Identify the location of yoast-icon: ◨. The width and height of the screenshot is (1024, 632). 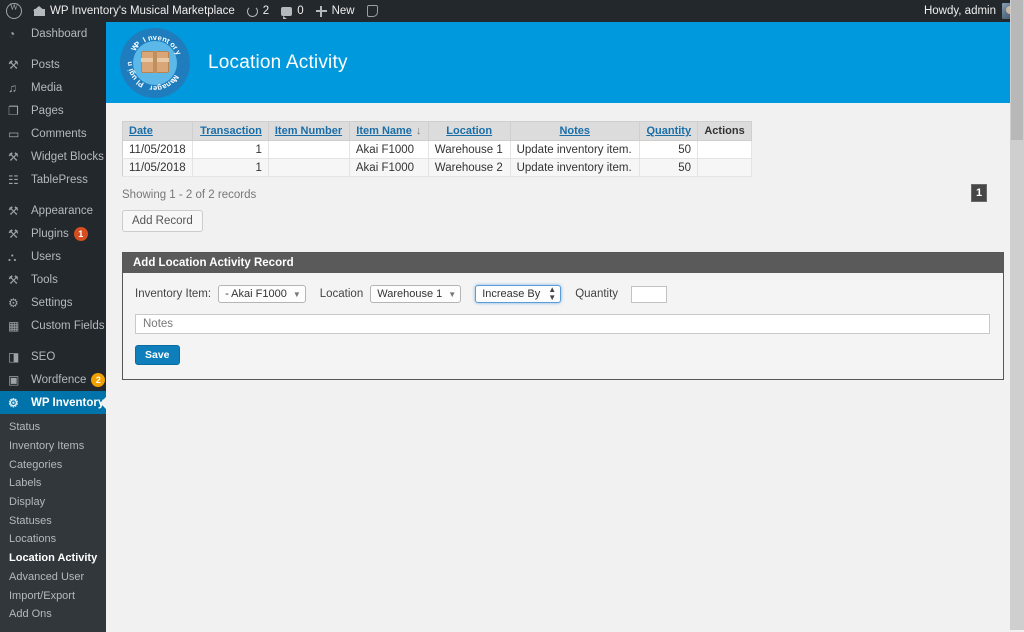
(14, 356).